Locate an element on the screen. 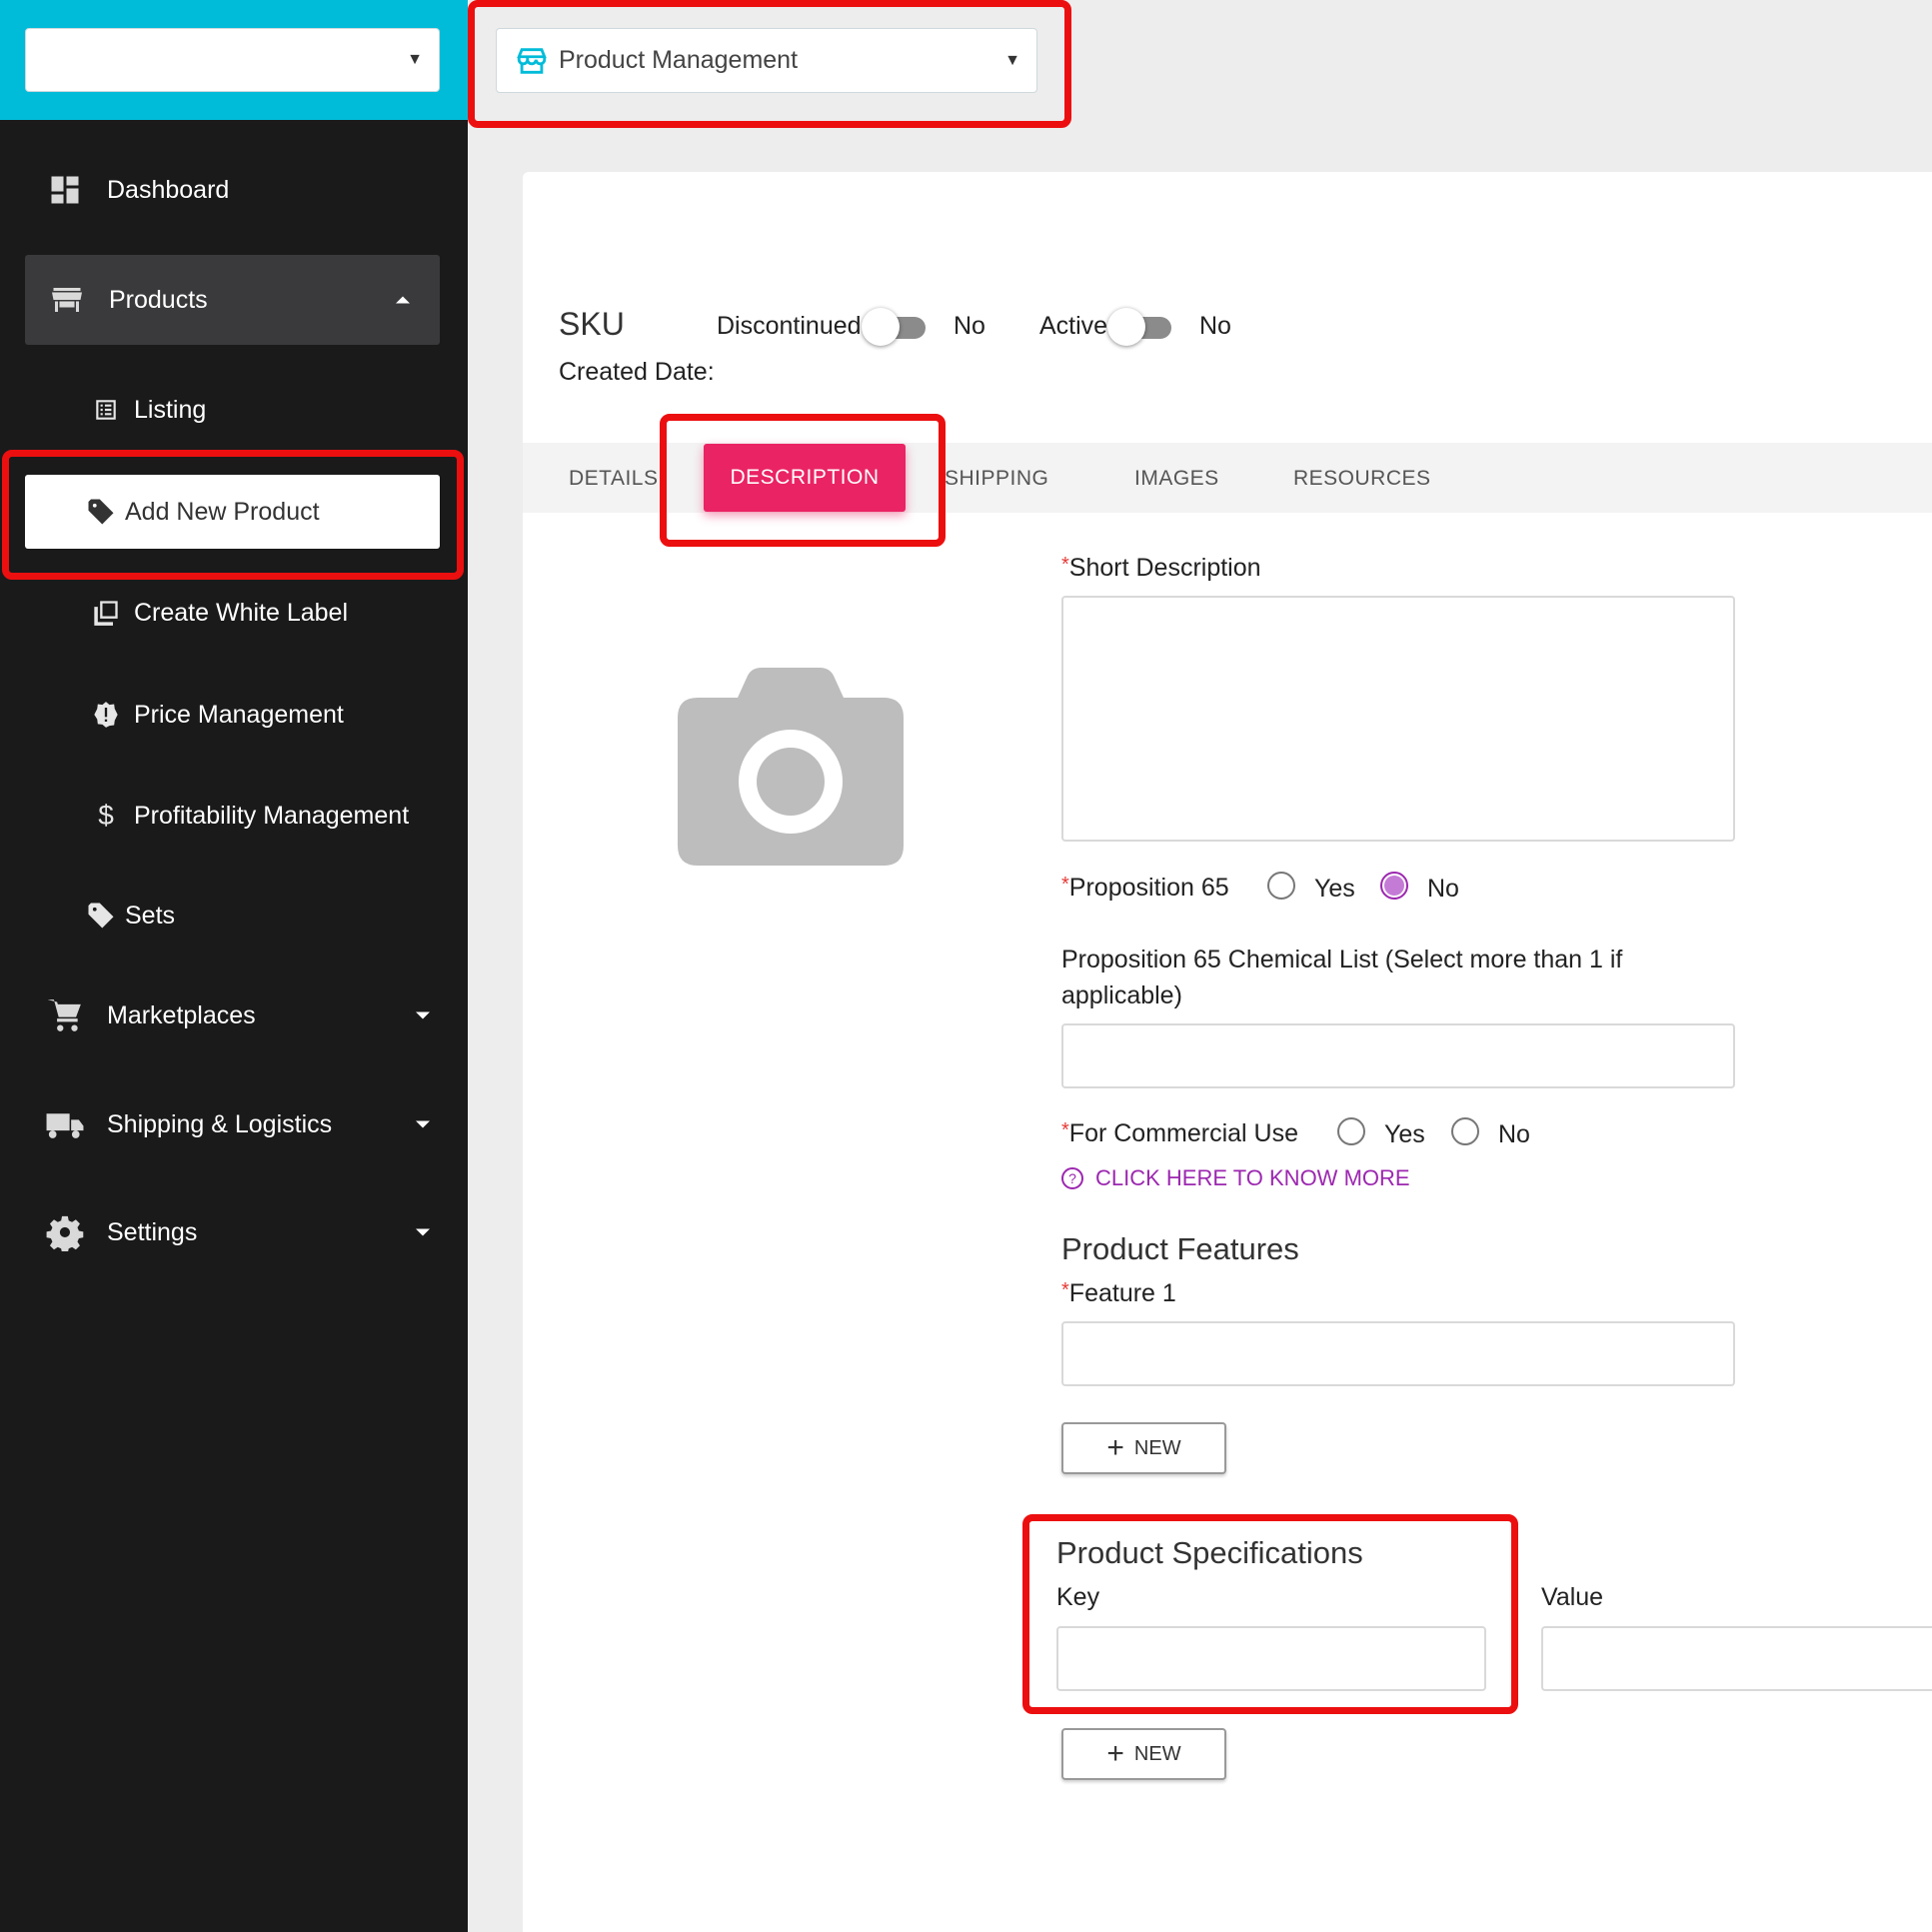 This screenshot has height=1932, width=1932. commercial-no-label: No is located at coordinates (1514, 1134).